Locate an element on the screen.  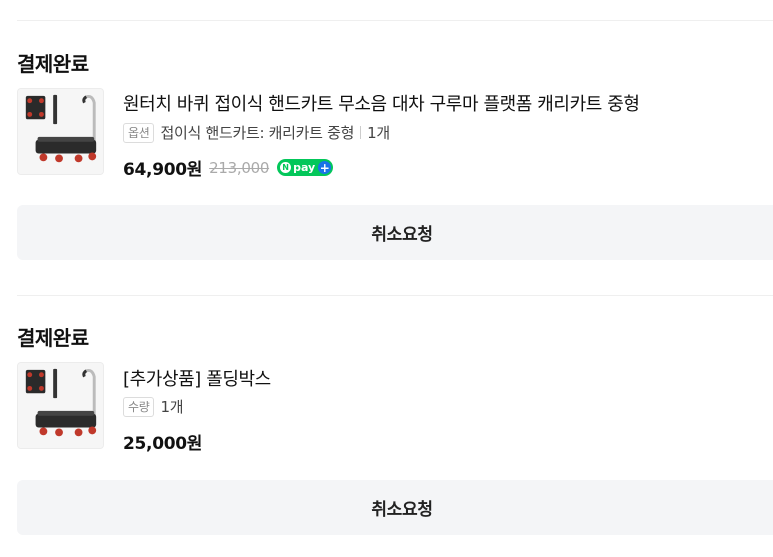
option-line: 옵션 접이식 핸드카트: 캐리카트 중형 1개 is located at coordinates (256, 132).